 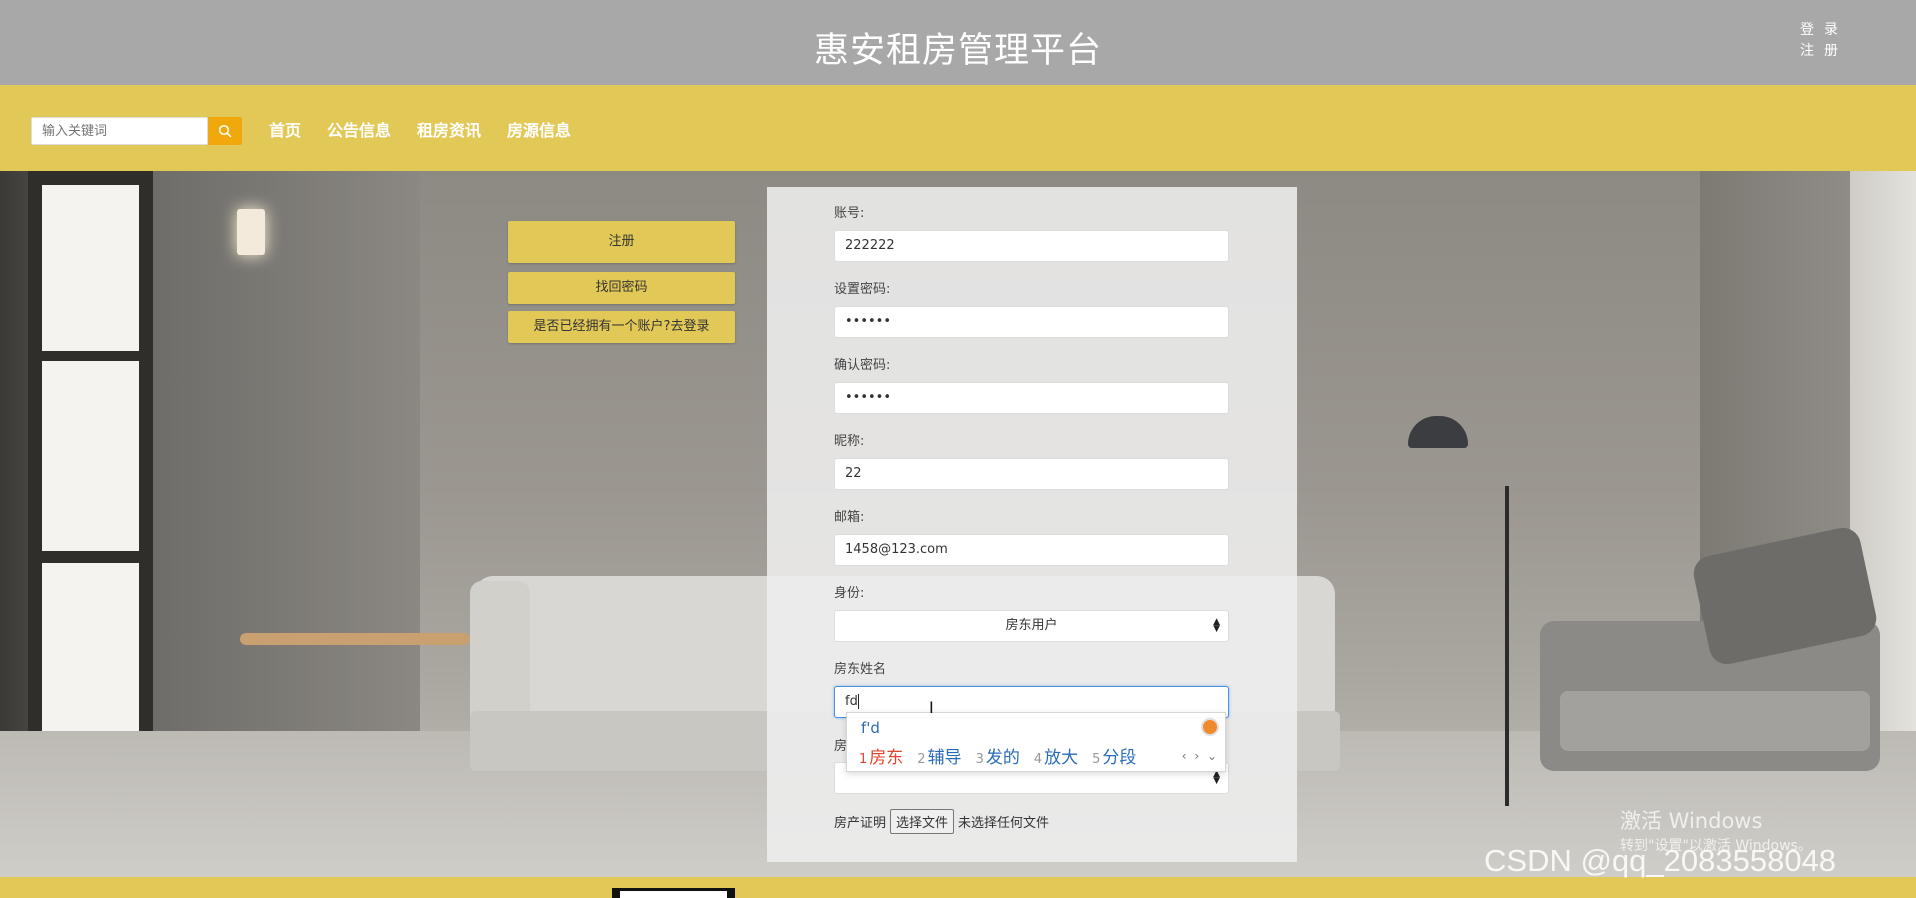 What do you see at coordinates (1061, 758) in the screenshot?
I see `ime-candidate-text: 放大` at bounding box center [1061, 758].